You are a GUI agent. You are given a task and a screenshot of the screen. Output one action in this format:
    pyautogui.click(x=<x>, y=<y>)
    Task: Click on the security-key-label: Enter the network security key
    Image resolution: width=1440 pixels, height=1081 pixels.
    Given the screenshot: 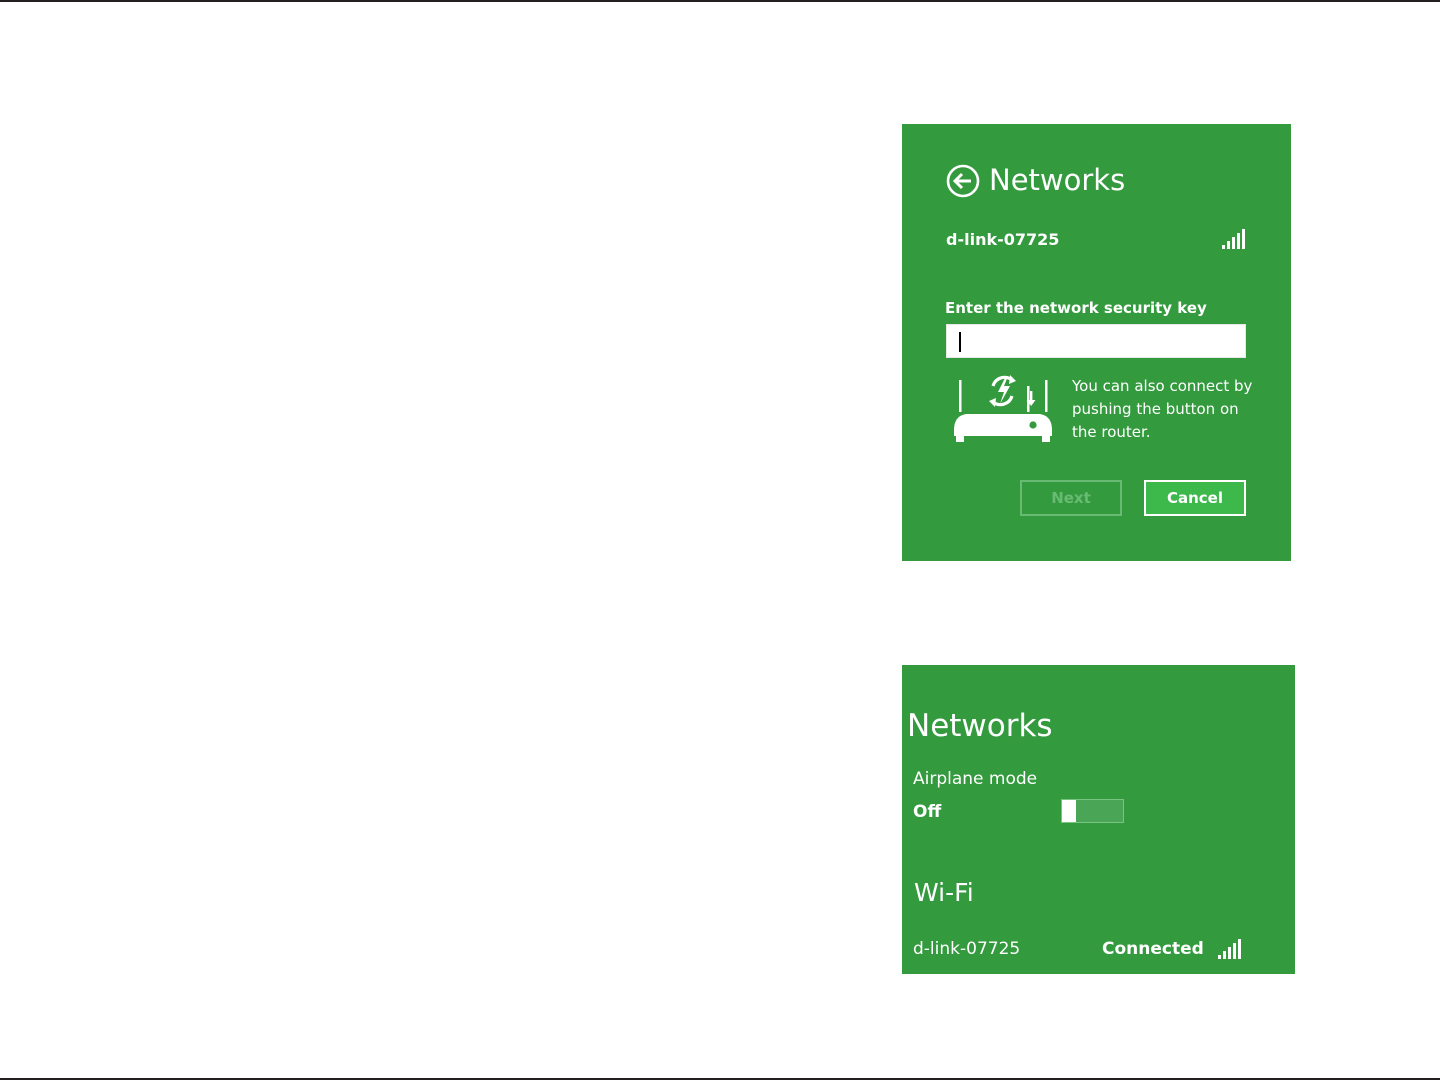 What is the action you would take?
    pyautogui.click(x=1076, y=308)
    